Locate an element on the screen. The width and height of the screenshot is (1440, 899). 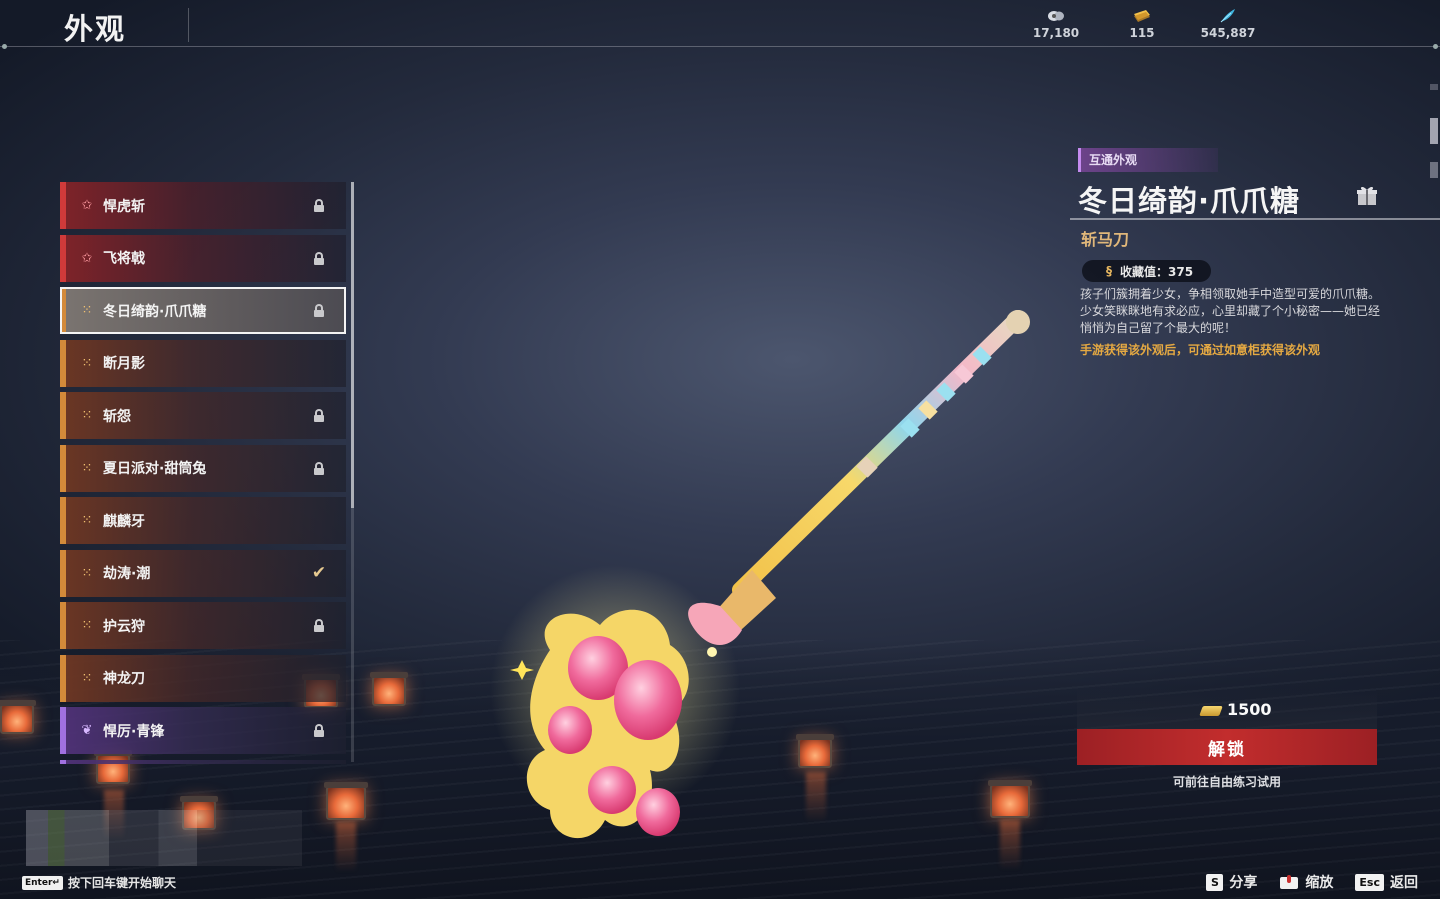
skin-item is located at coordinates (203, 761).